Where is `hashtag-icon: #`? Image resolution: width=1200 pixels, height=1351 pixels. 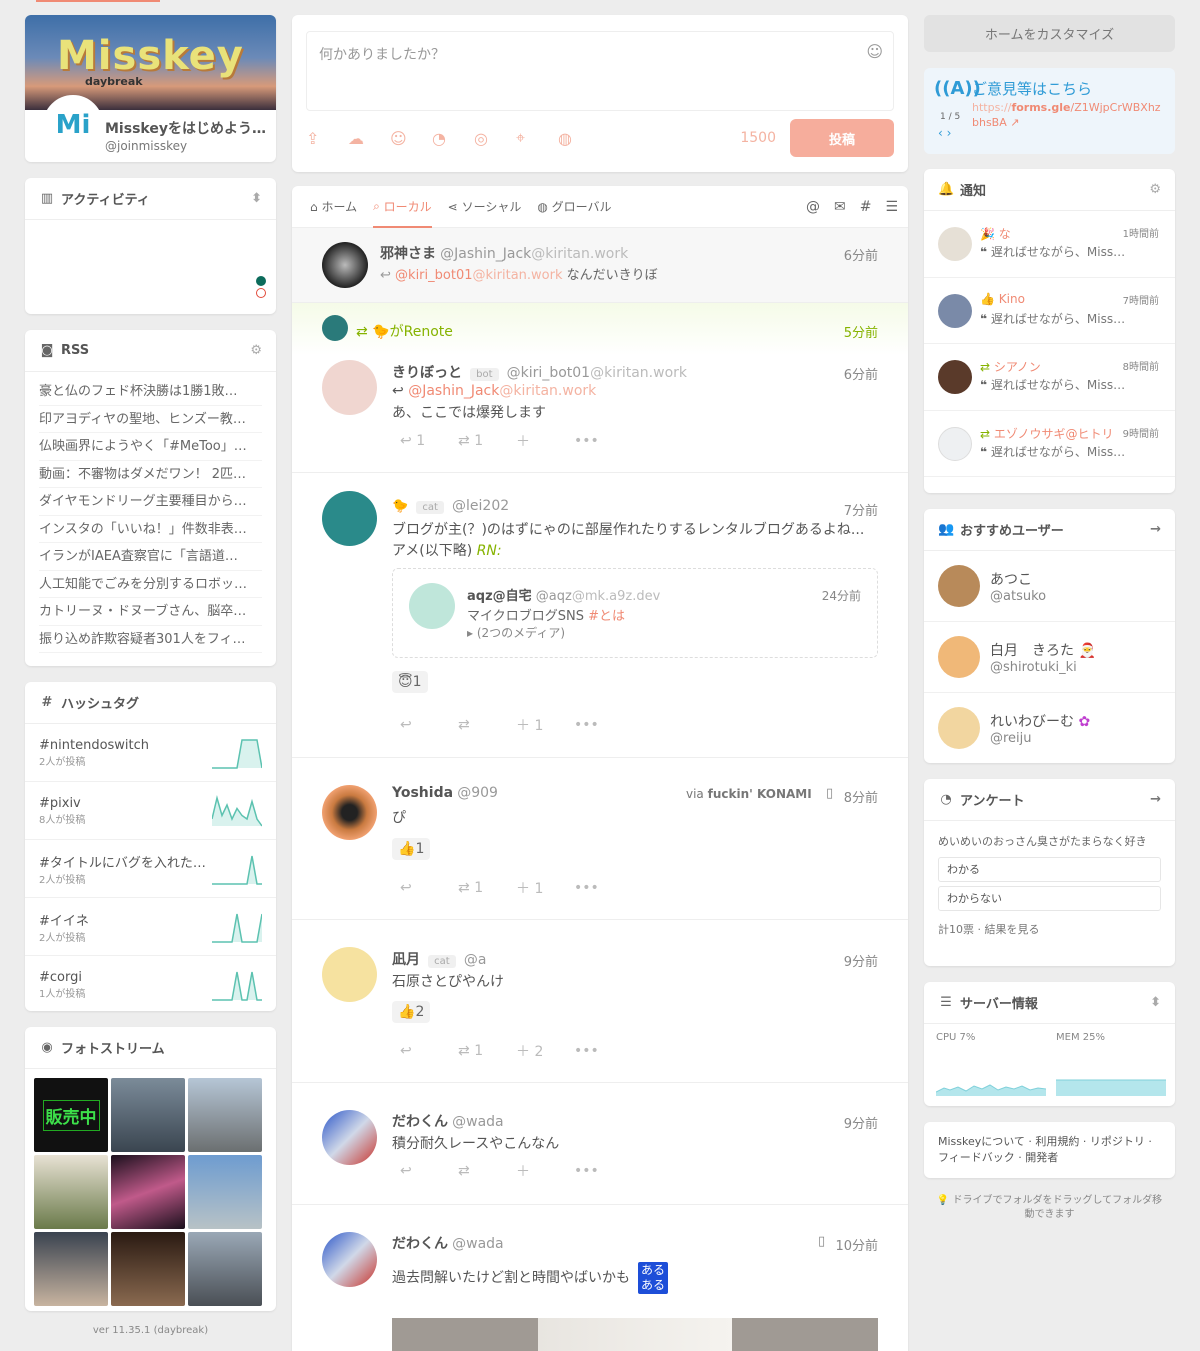
hashtag-icon: # is located at coordinates (866, 207).